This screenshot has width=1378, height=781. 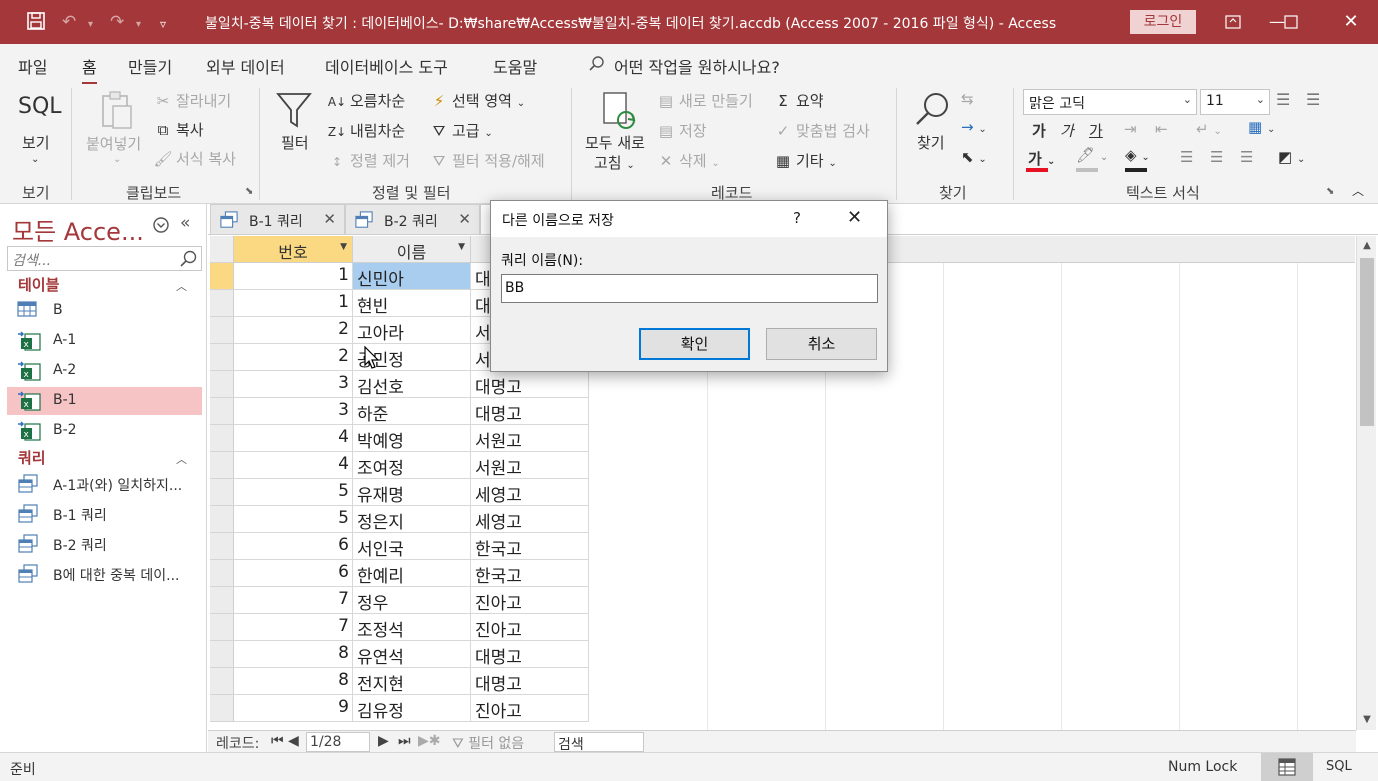 What do you see at coordinates (1137, 159) in the screenshot?
I see `fill-color-button: ◈ ⌄` at bounding box center [1137, 159].